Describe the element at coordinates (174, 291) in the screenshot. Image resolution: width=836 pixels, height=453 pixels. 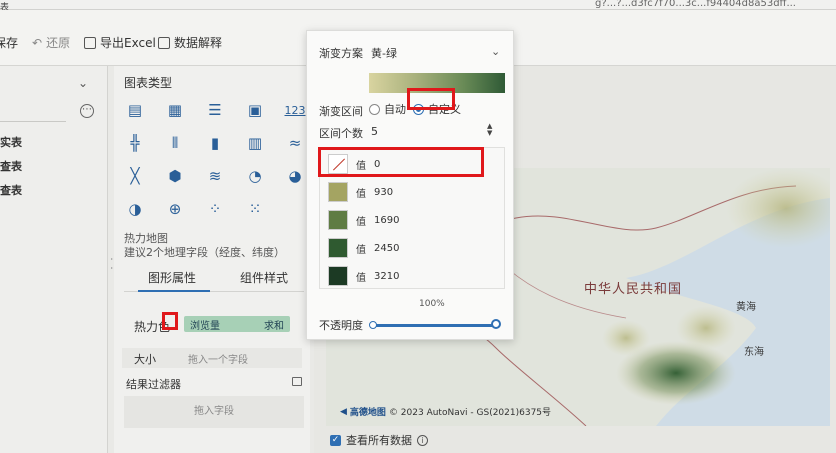
I see `active-tab-indicator` at that location.